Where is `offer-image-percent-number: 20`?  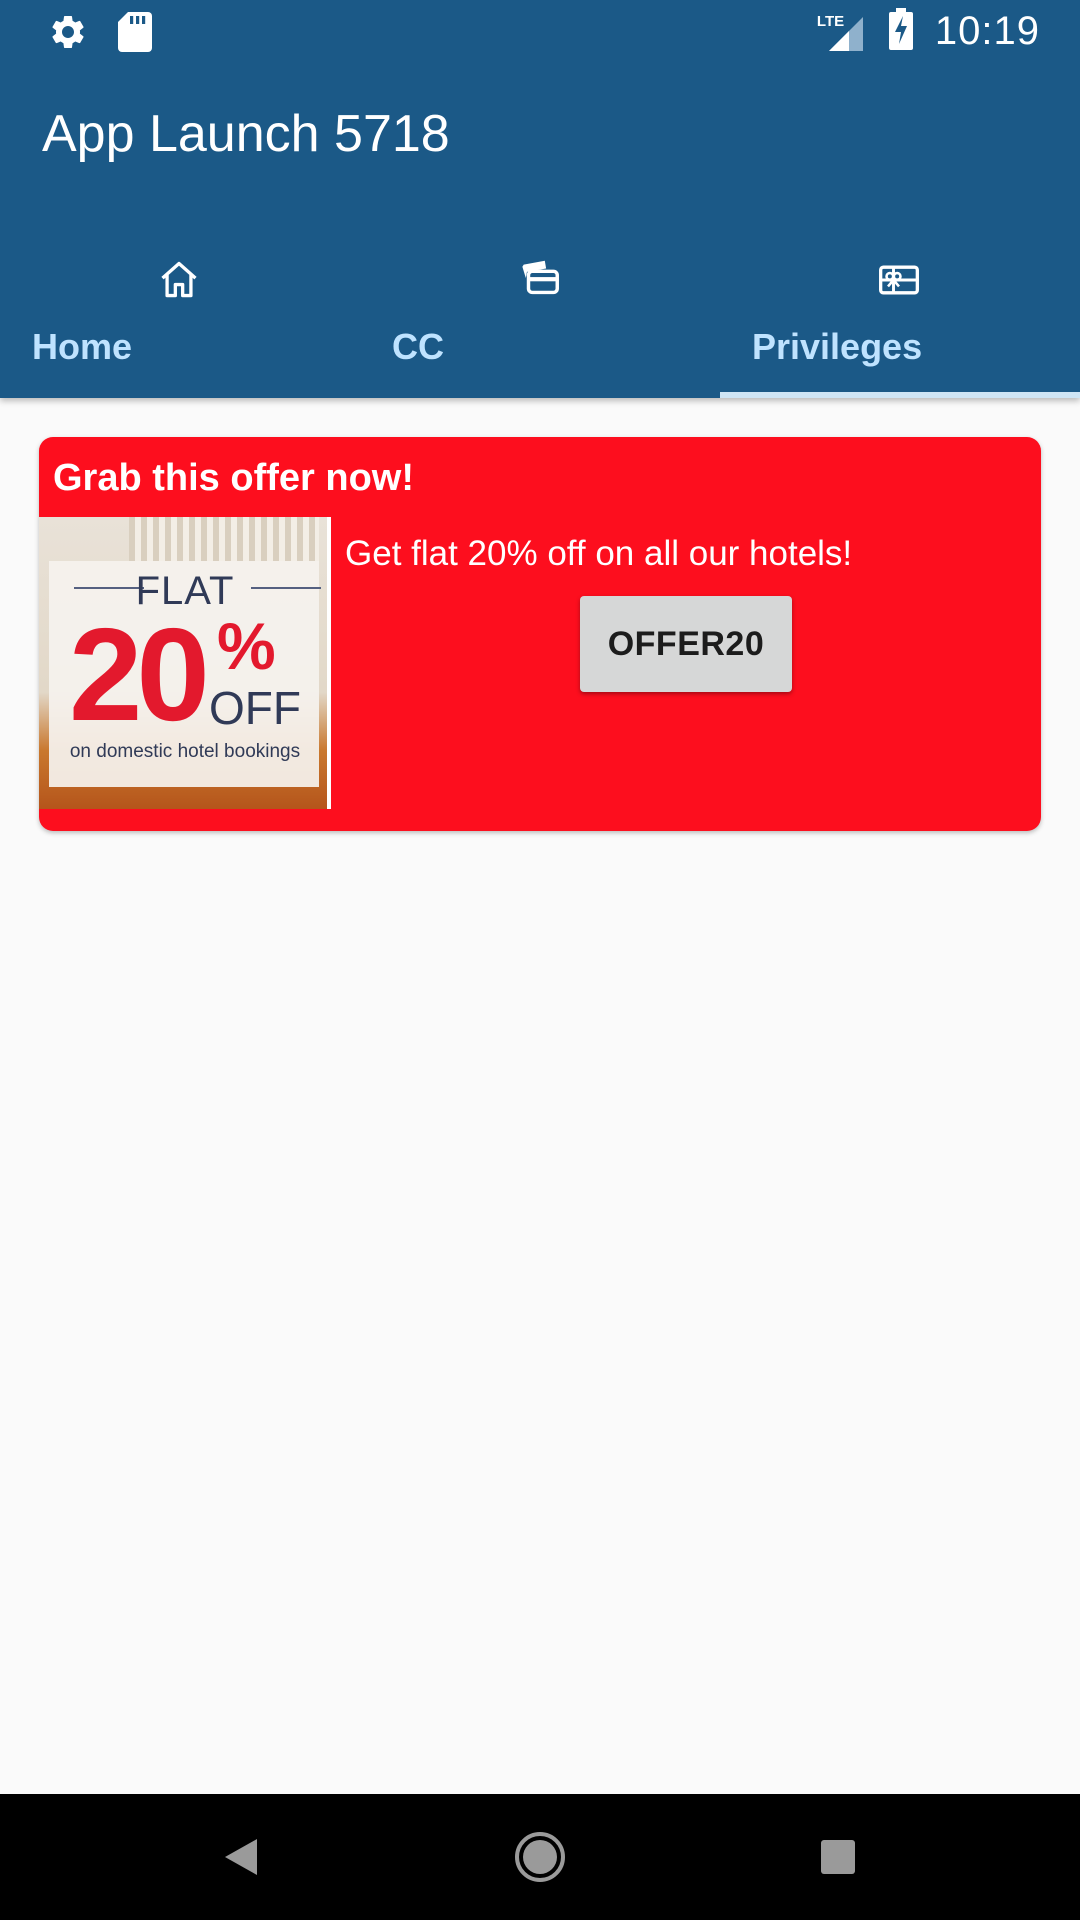 offer-image-percent-number: 20 is located at coordinates (139, 674).